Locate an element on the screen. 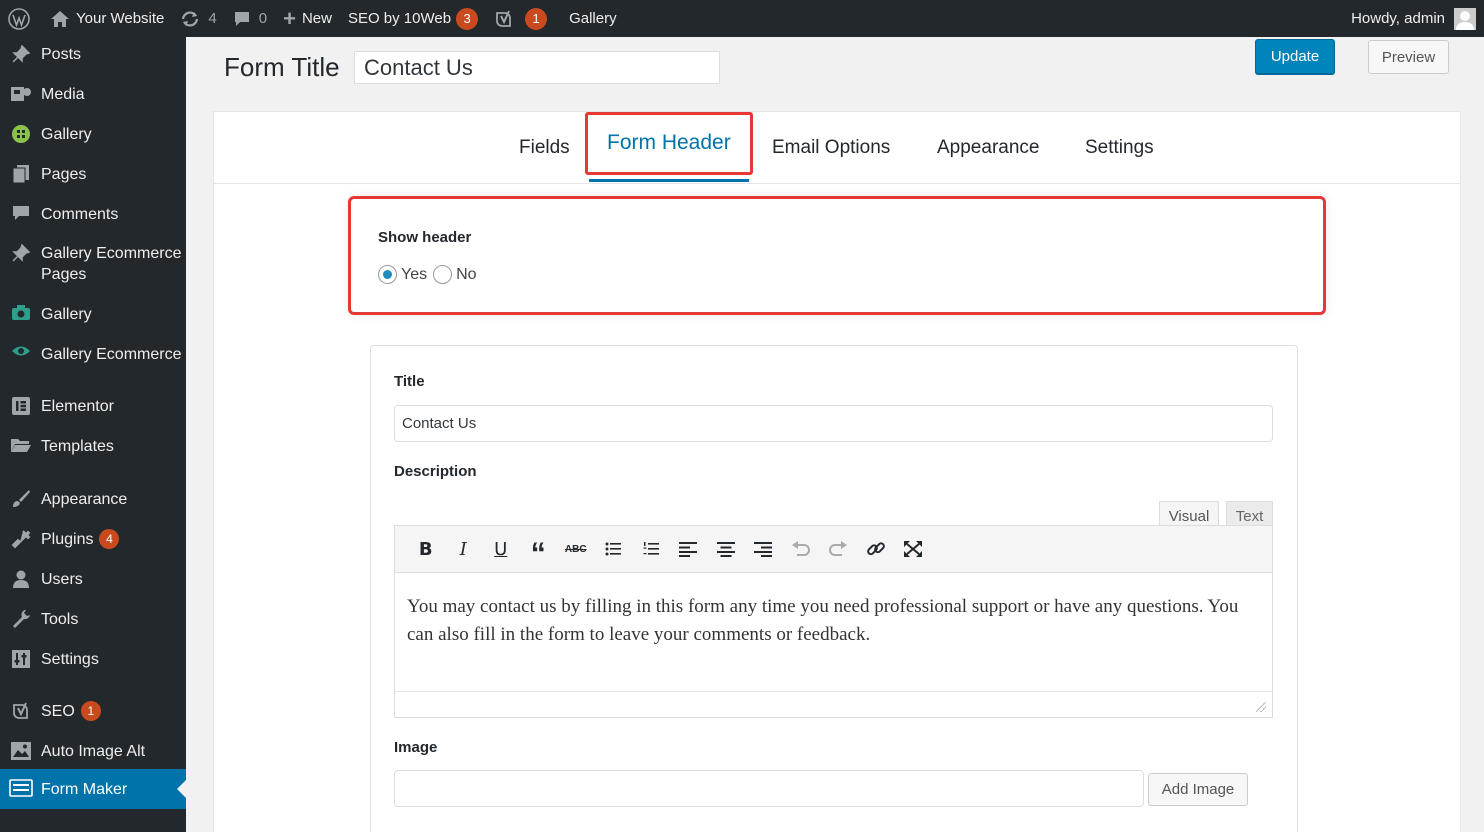 This screenshot has width=1484, height=832. howdy-text: Howdy, admin is located at coordinates (1398, 18).